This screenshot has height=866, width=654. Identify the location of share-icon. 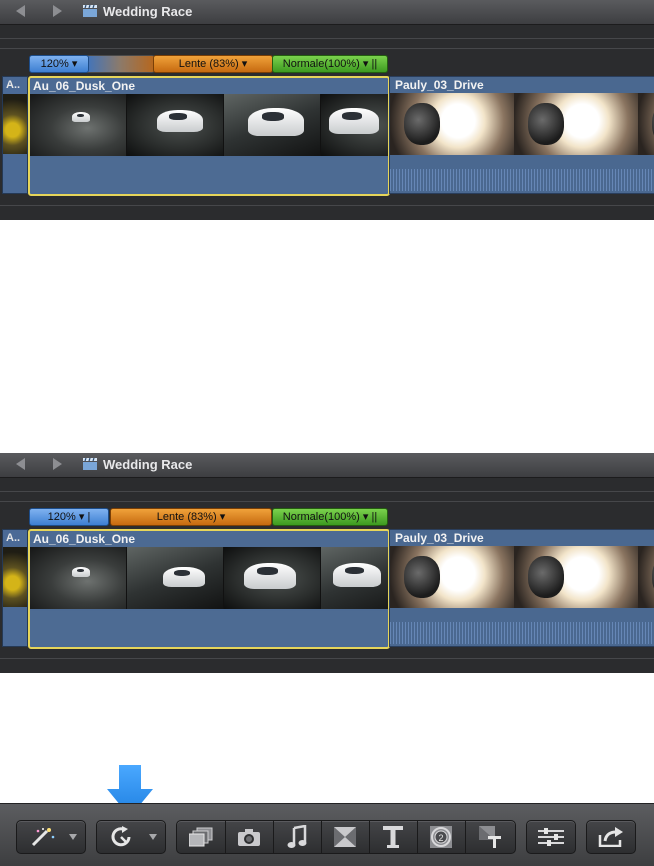
(610, 837).